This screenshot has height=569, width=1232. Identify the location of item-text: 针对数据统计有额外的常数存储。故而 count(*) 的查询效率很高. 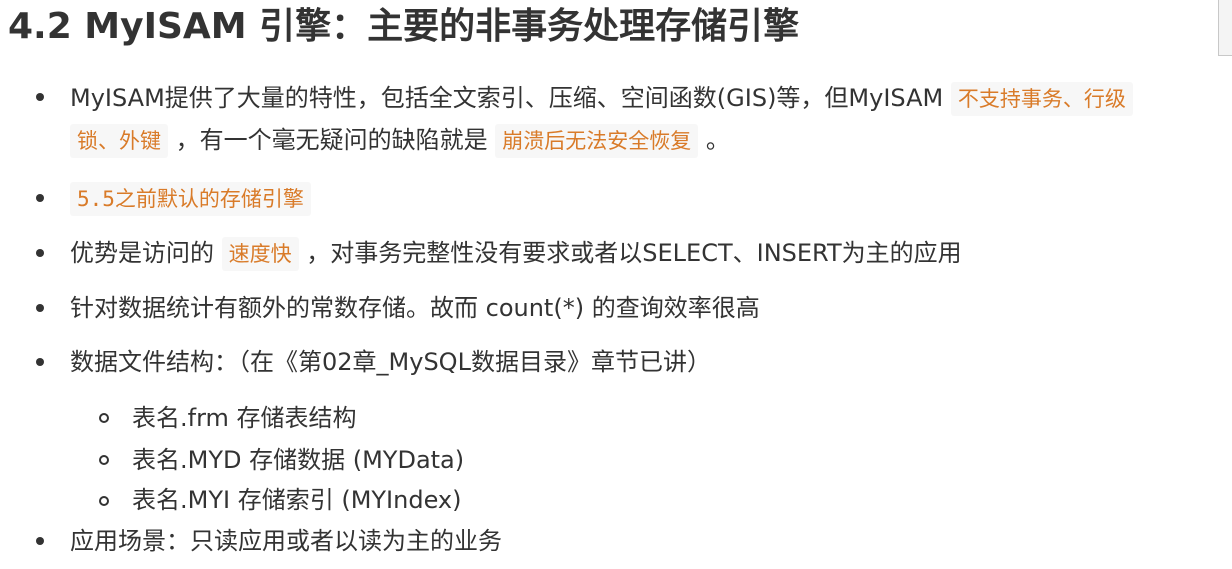
(415, 308).